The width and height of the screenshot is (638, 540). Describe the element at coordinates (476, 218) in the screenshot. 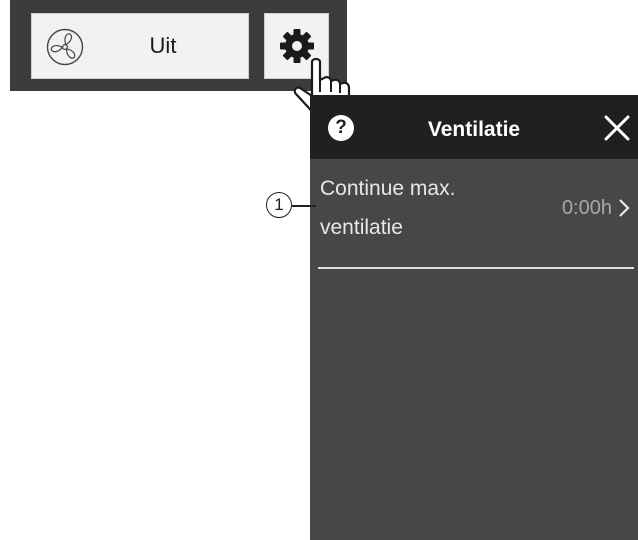

I see `list-item-continuous-max-ventilation: Continue max. ventilatie 0:00h` at that location.